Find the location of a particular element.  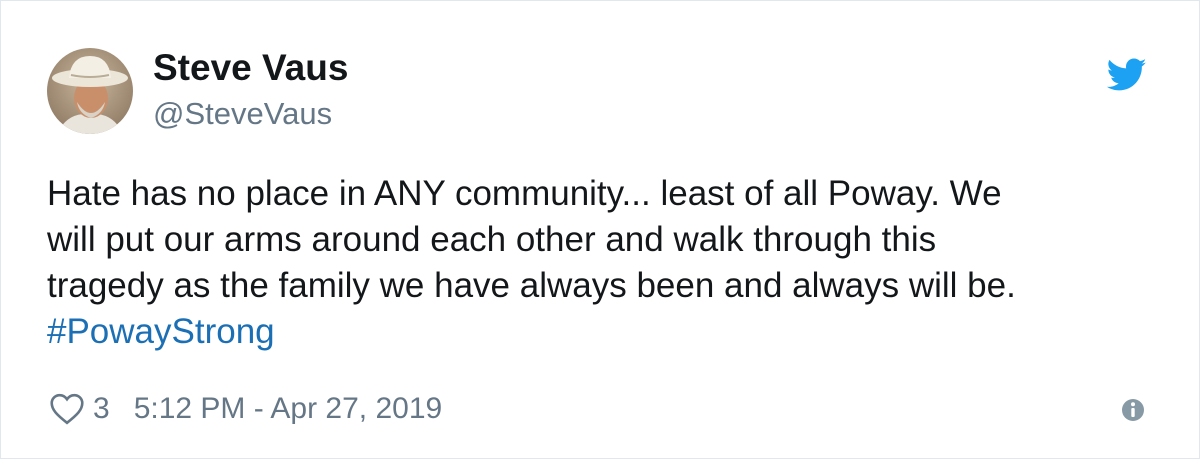

tweet-footer: 3 5:12 PM - Apr 27, 2019 is located at coordinates (245, 409).